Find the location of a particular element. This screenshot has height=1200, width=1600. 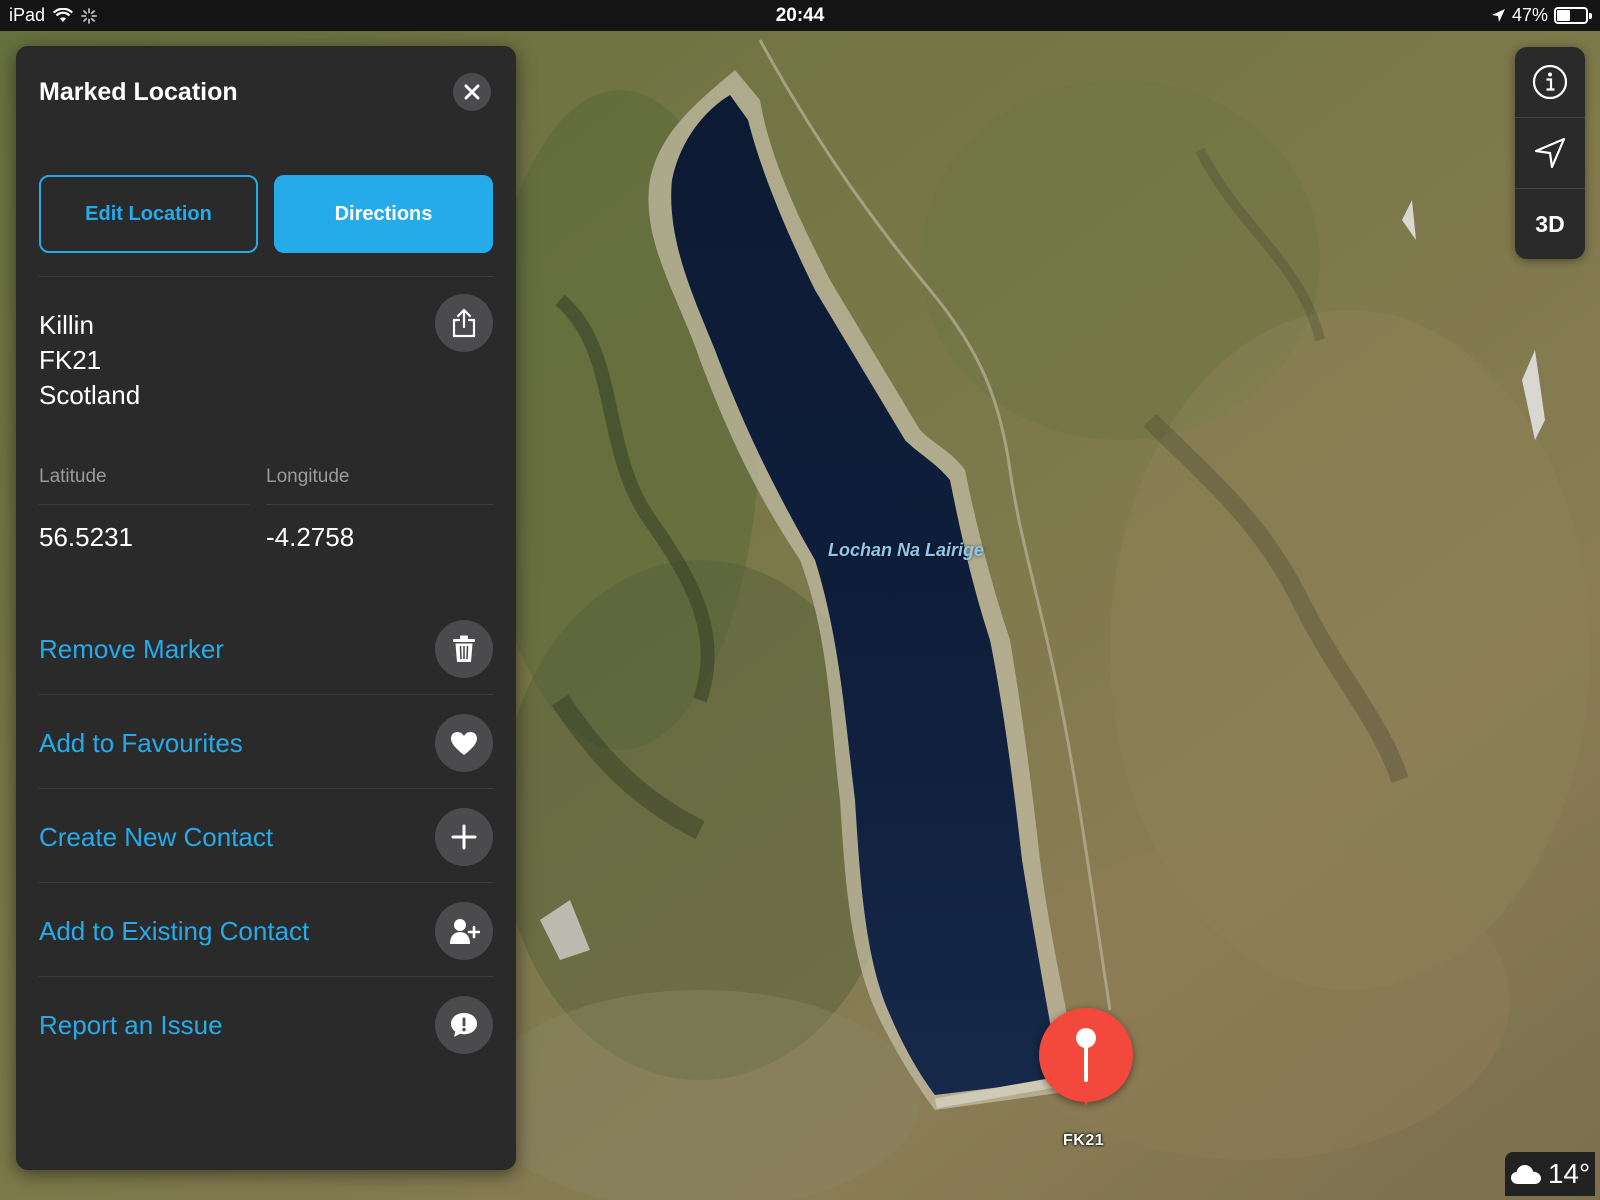

add-to-existing-contact-icon-button is located at coordinates (464, 931).